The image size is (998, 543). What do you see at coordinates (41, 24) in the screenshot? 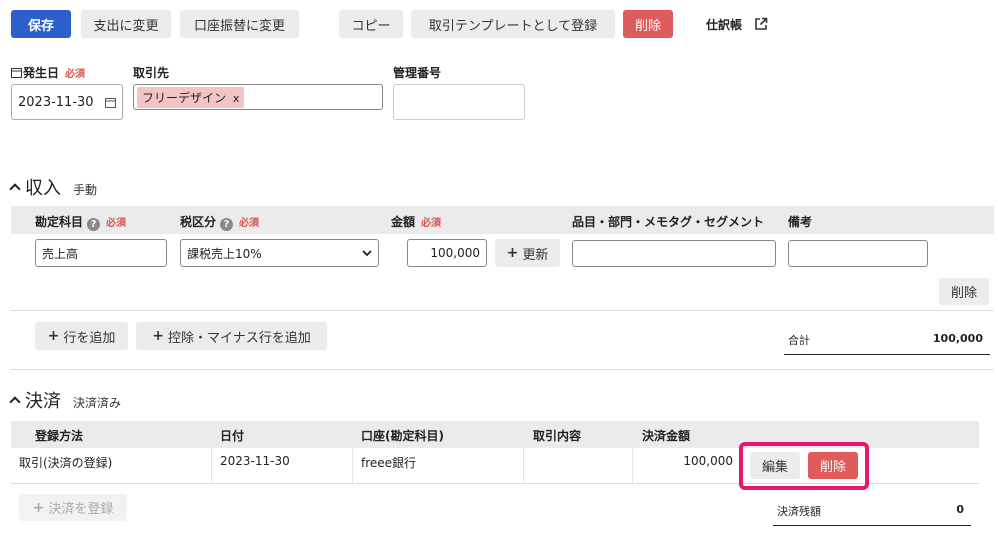
I see `save-button: 保存` at bounding box center [41, 24].